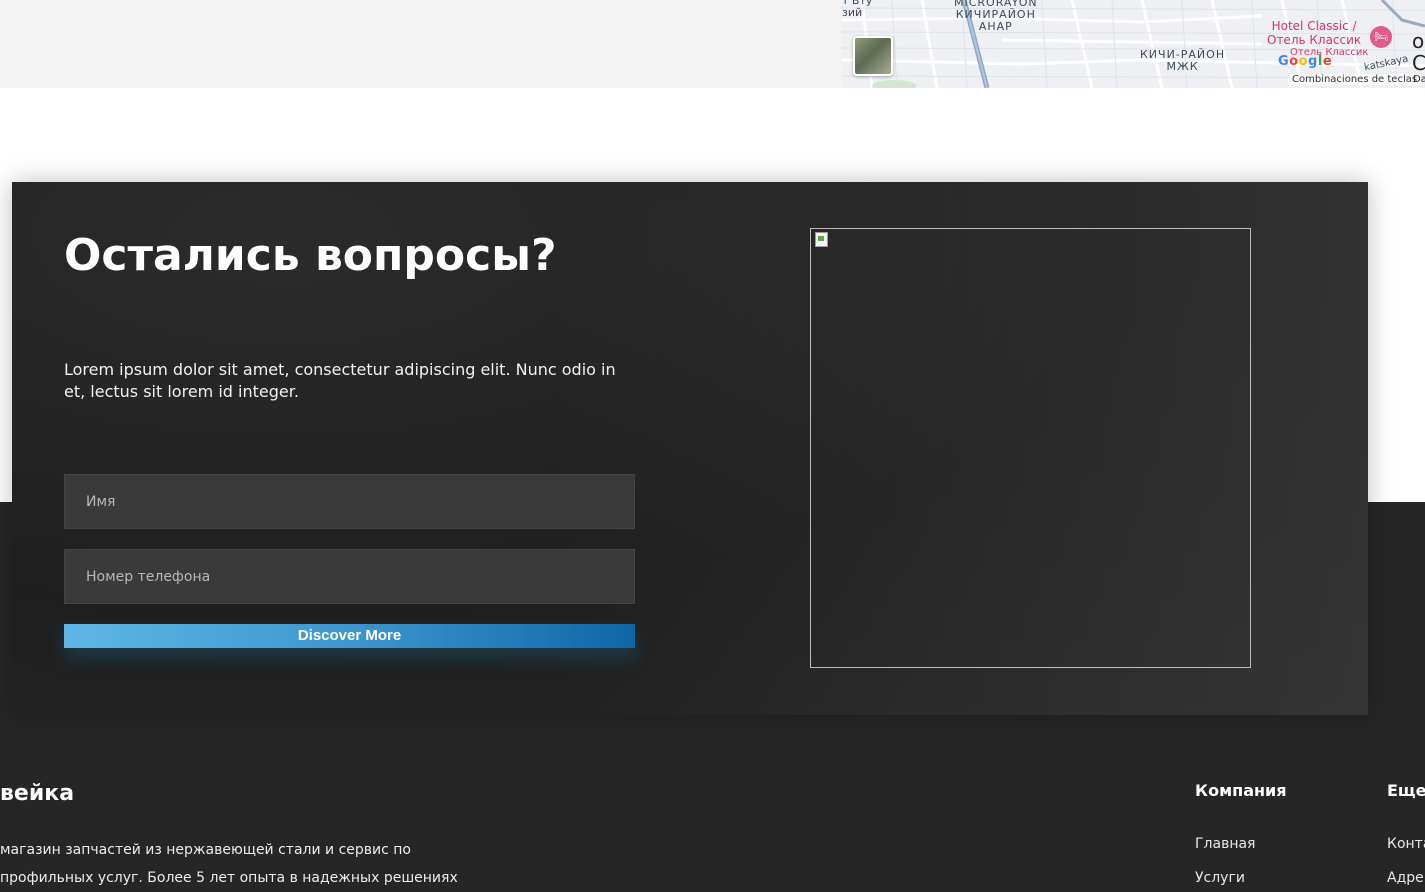  I want to click on discover-more-button: Discover More, so click(349, 636).